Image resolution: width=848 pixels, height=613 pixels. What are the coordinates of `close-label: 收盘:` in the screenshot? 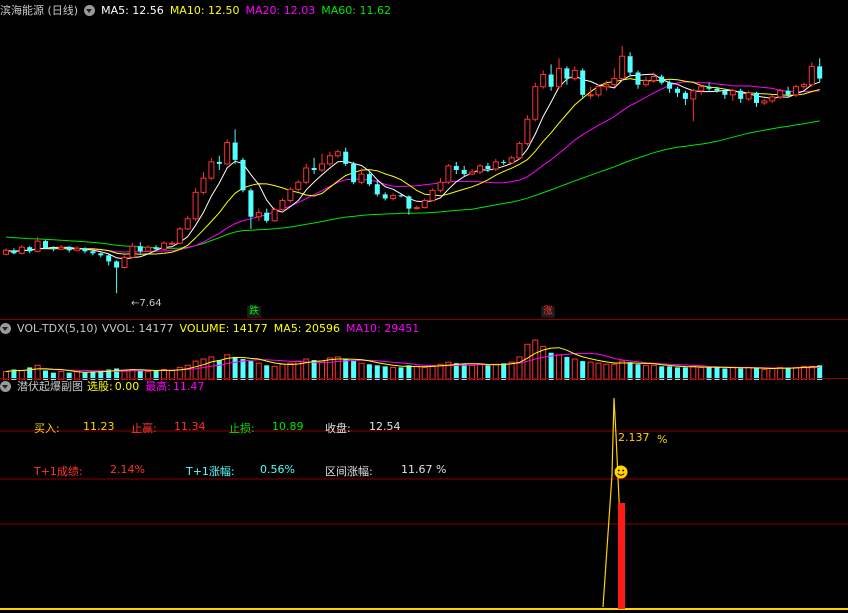 It's located at (338, 428).